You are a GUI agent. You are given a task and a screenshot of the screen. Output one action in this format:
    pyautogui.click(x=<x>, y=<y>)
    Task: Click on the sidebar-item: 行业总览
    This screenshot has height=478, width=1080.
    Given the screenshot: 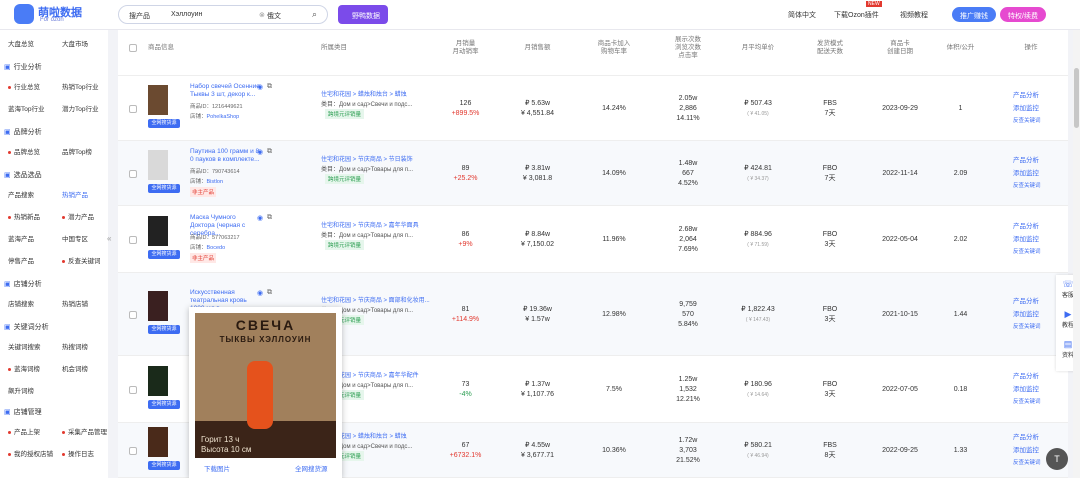 What is the action you would take?
    pyautogui.click(x=24, y=86)
    